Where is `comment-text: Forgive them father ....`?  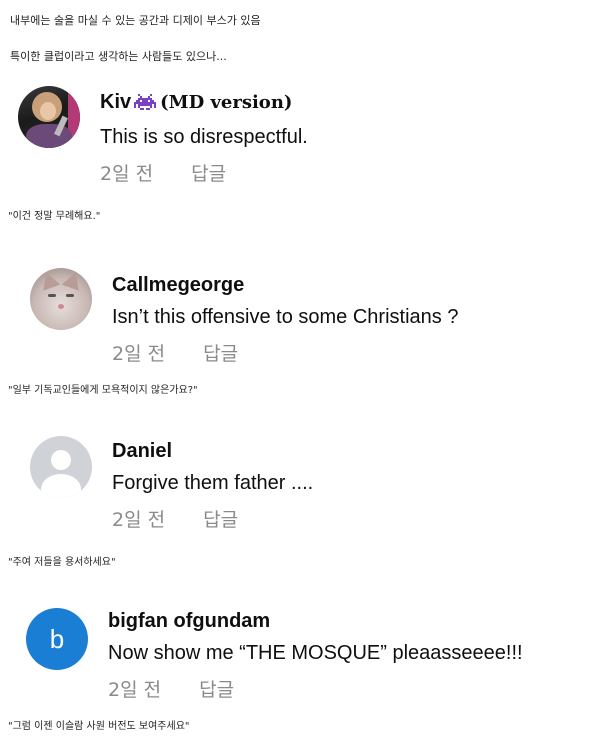
comment-text: Forgive them father .... is located at coordinates (213, 483).